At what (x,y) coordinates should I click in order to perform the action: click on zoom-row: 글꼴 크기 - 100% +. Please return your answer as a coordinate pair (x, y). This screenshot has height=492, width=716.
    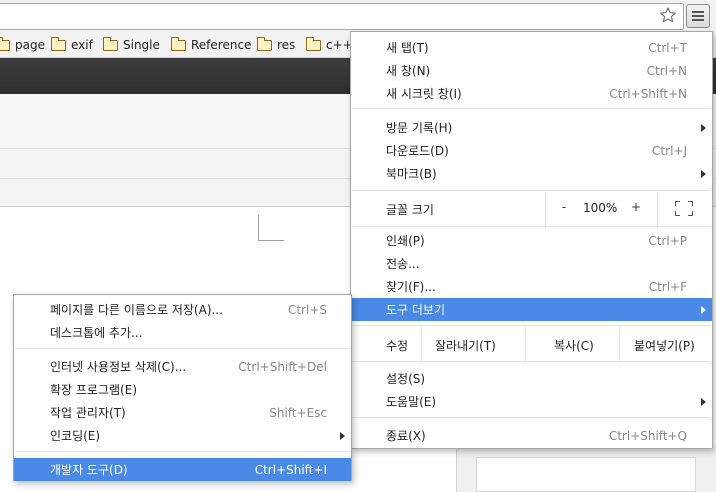
    Looking at the image, I should click on (531, 209).